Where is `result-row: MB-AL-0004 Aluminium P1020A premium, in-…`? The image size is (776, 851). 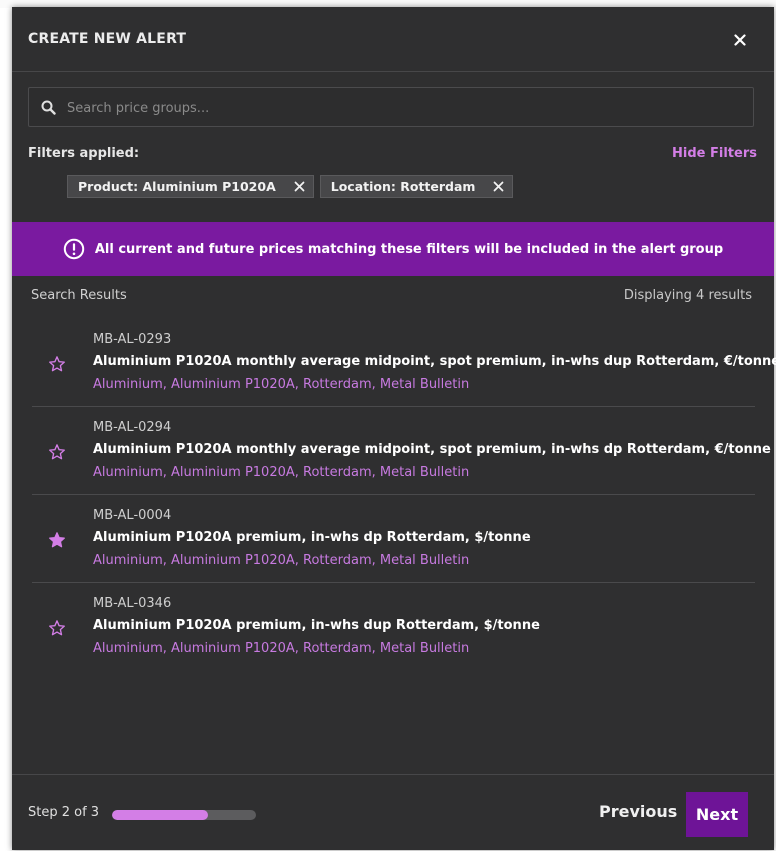
result-row: MB-AL-0004 Aluminium P1020A premium, in-… is located at coordinates (393, 539).